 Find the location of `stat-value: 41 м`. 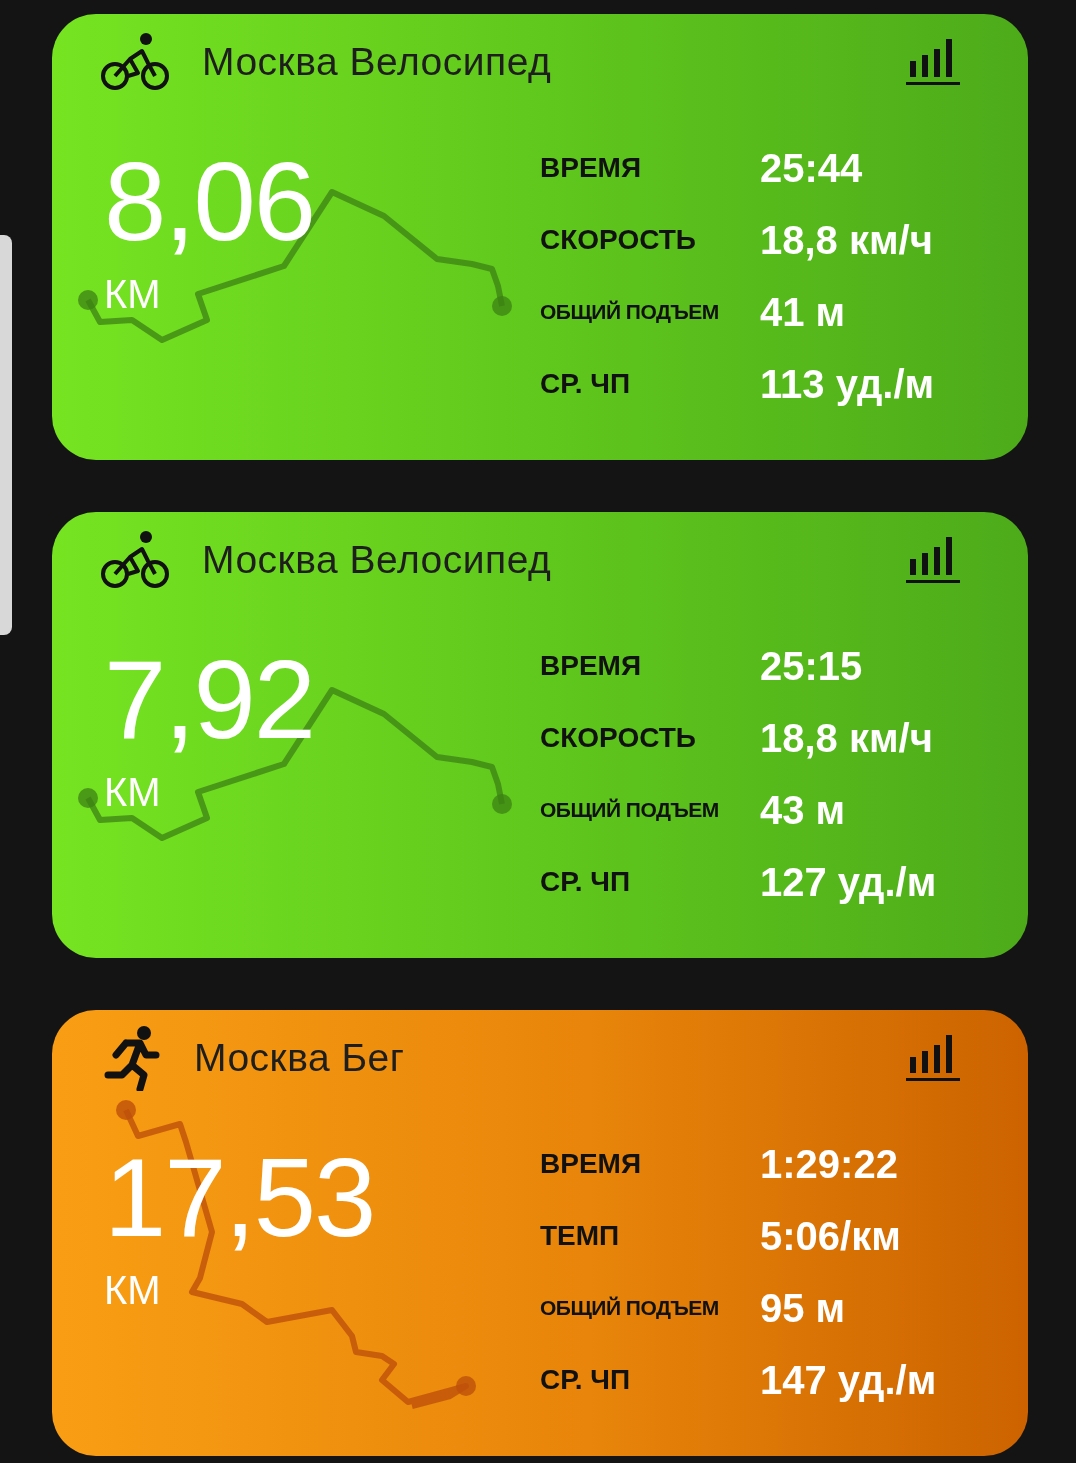

stat-value: 41 м is located at coordinates (803, 312).